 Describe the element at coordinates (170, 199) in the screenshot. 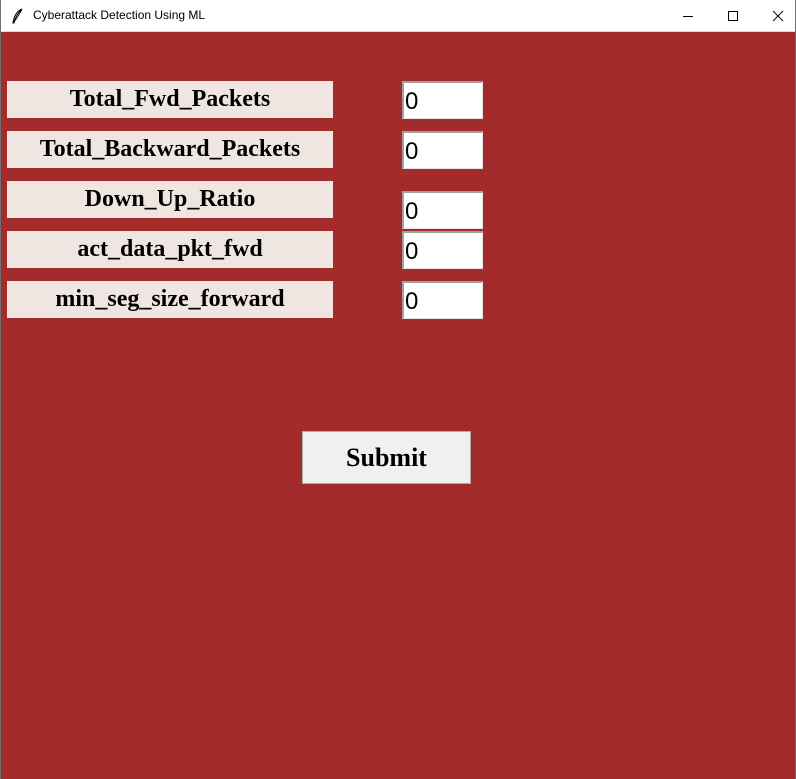

I see `label-down-up-ratio: Down_Up_Ratio` at that location.